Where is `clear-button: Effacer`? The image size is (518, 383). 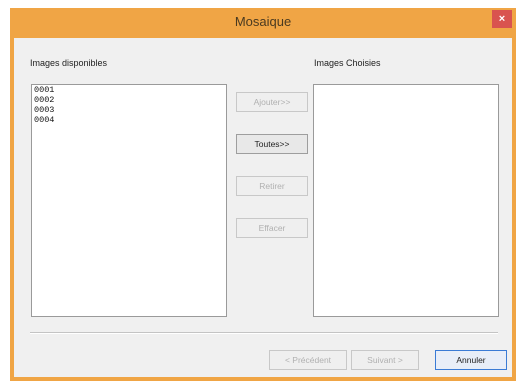
clear-button: Effacer is located at coordinates (272, 228).